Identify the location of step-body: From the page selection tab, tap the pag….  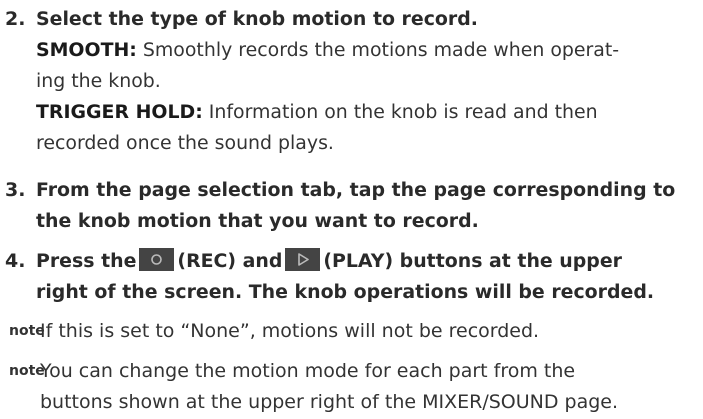
(369, 206).